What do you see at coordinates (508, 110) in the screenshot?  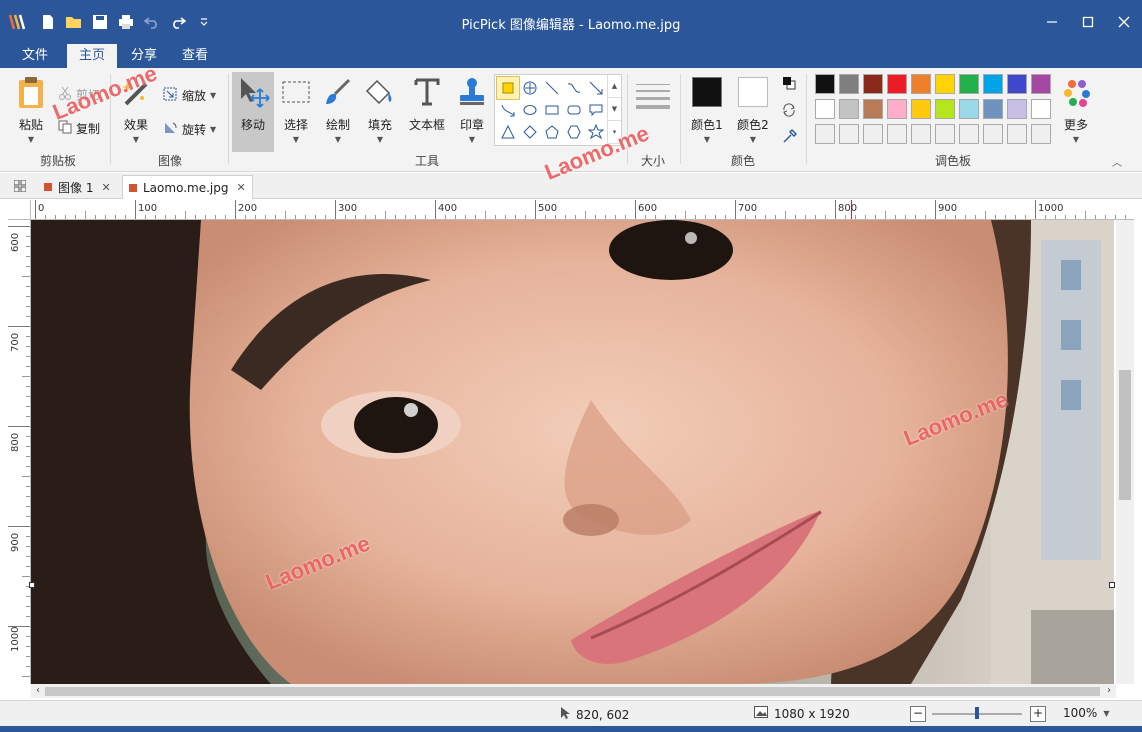 I see `shape-curved-arrow-icon` at bounding box center [508, 110].